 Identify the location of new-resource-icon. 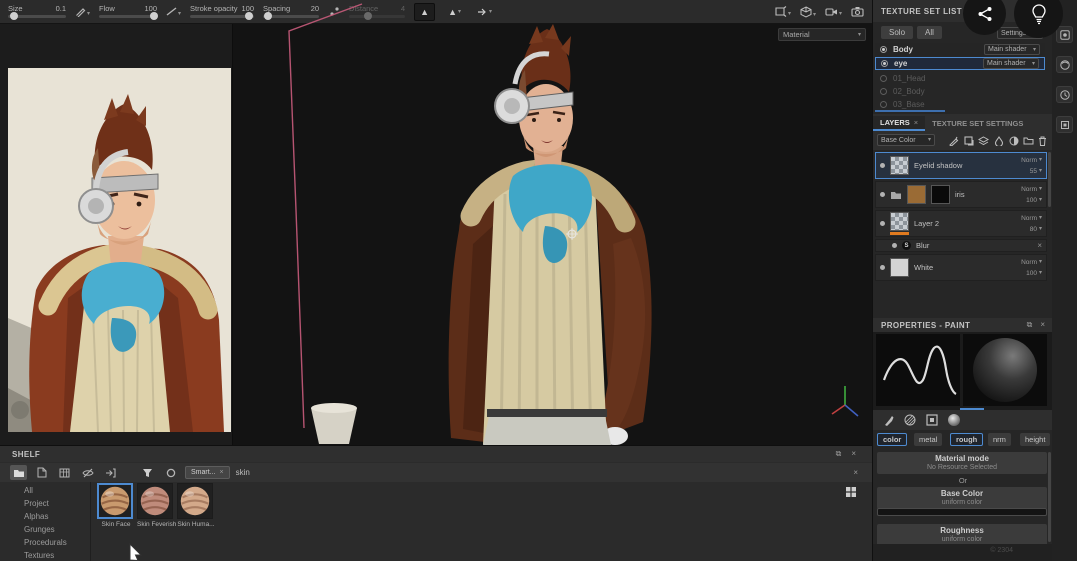
(41, 472).